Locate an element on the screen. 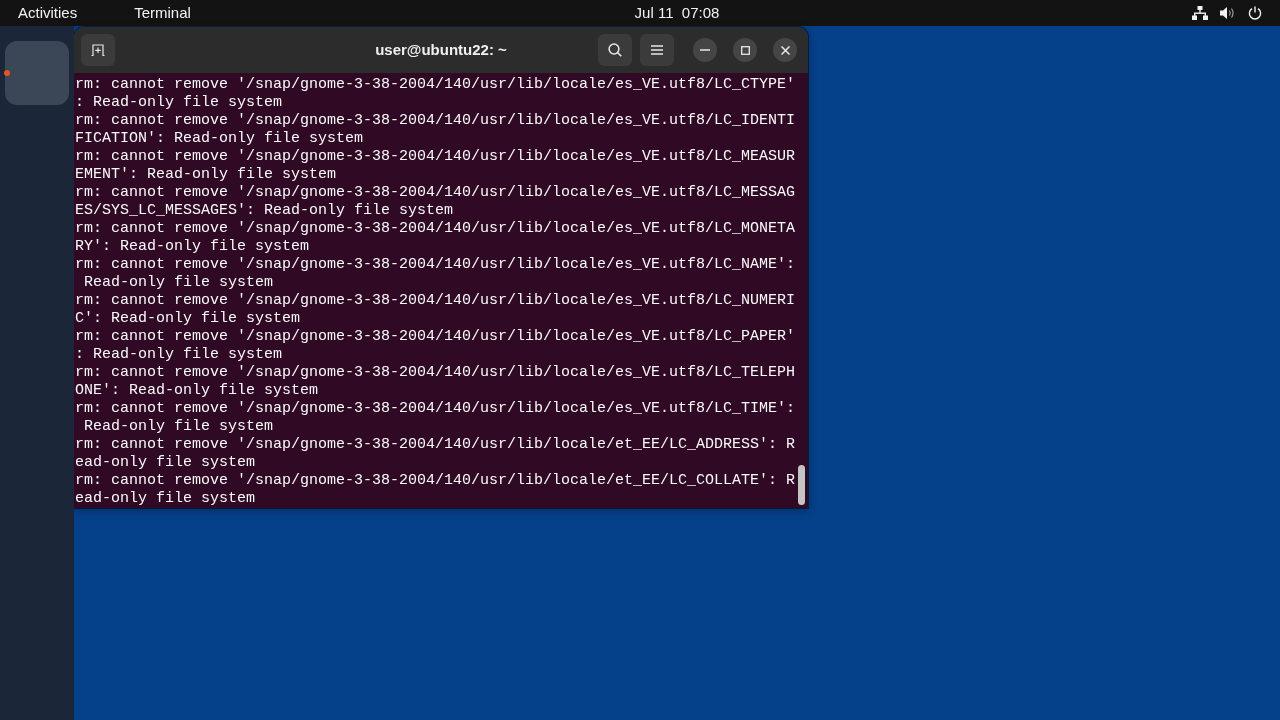  menu-icon is located at coordinates (657, 50).